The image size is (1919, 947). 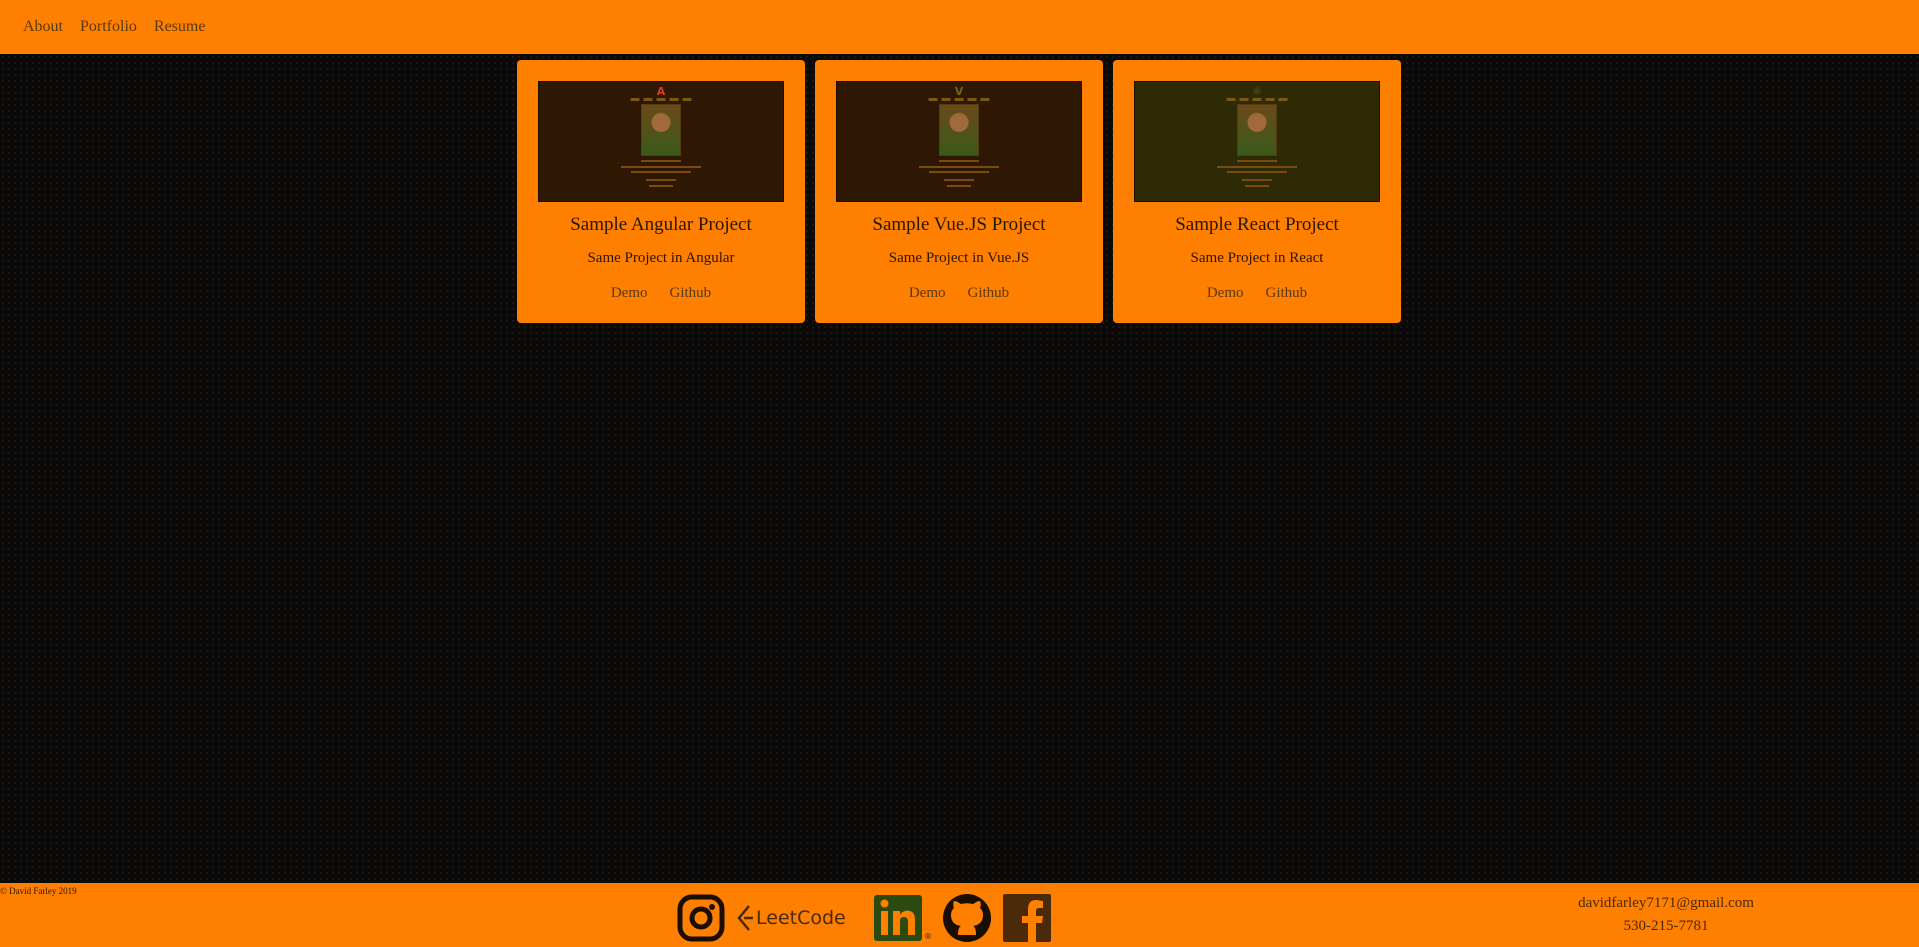 What do you see at coordinates (902, 918) in the screenshot?
I see `linkedin-icon: ®` at bounding box center [902, 918].